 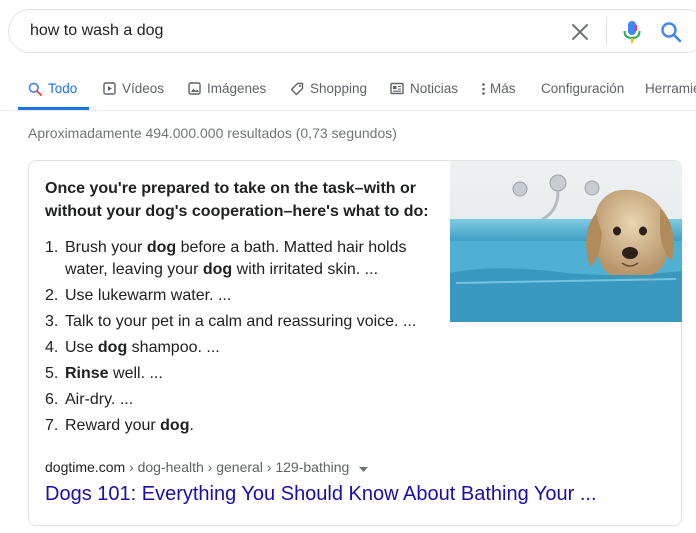 I want to click on cite-breadcrumb: › dog-health › general › 129-bathing, so click(x=237, y=467).